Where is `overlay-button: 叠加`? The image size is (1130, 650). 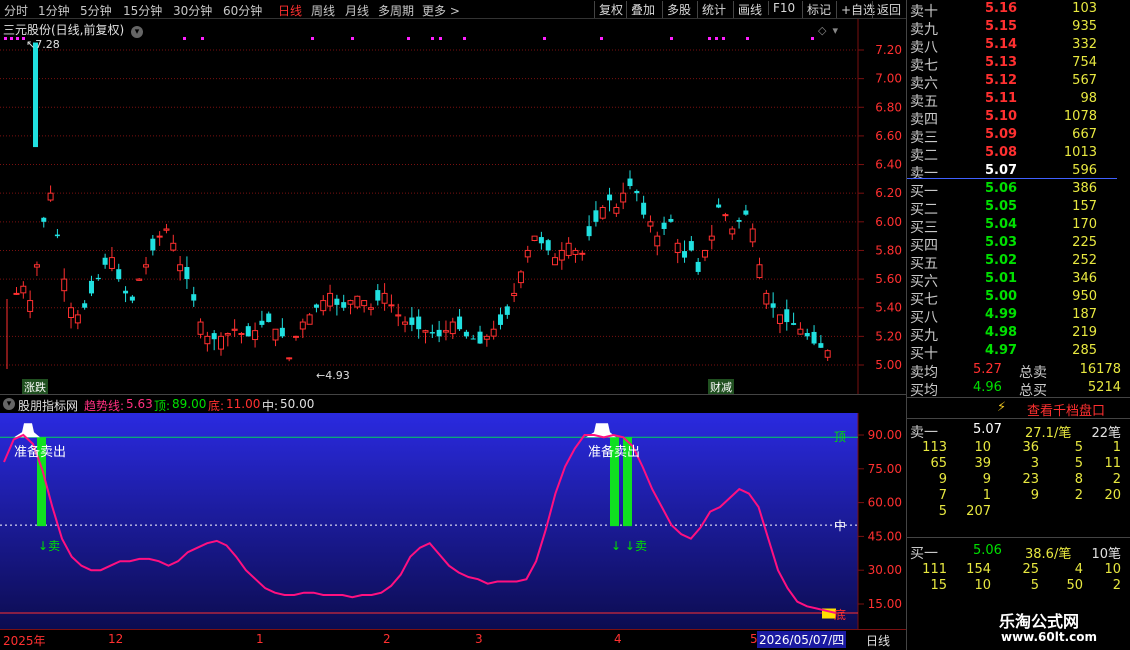
overlay-button: 叠加 is located at coordinates (640, 9).